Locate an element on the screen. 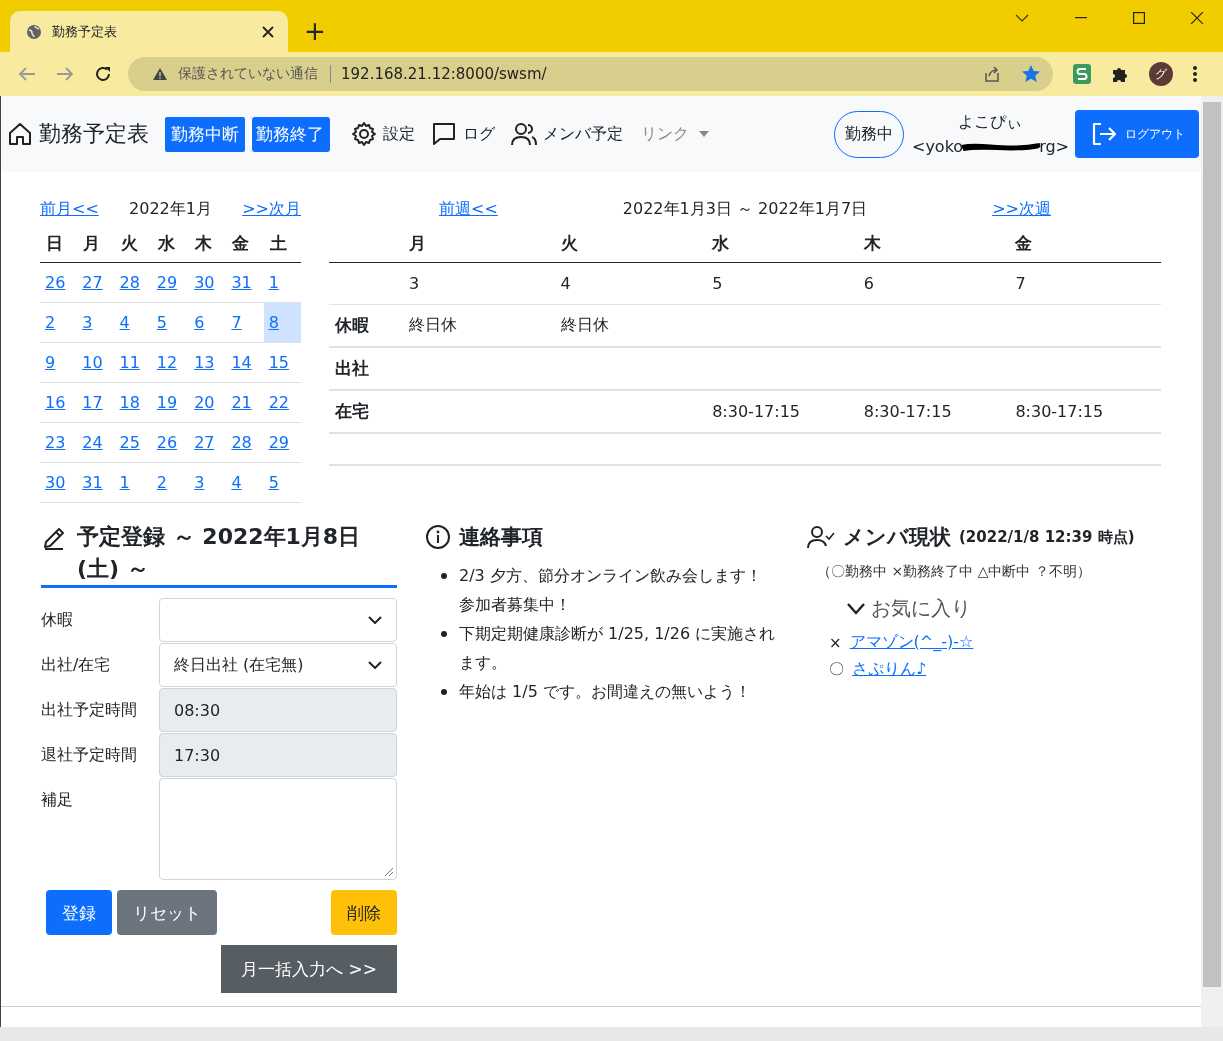  nav-link: メンバ予定 is located at coordinates (567, 134).